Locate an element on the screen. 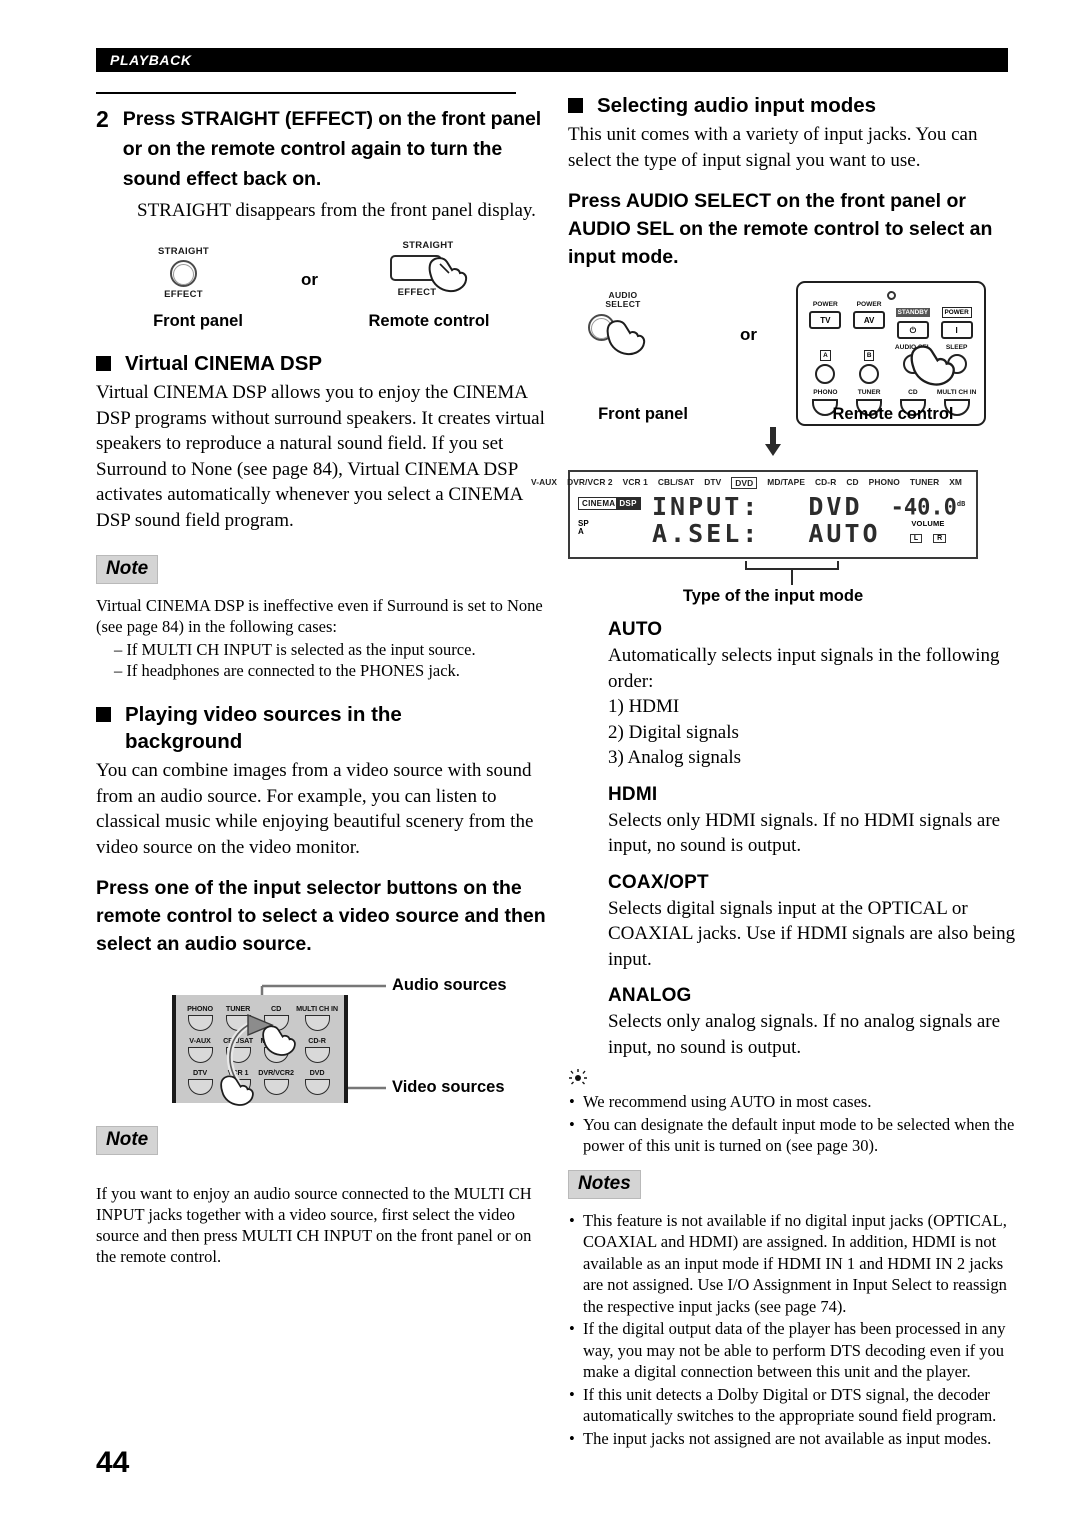  led-circle-icon is located at coordinates (891, 295).